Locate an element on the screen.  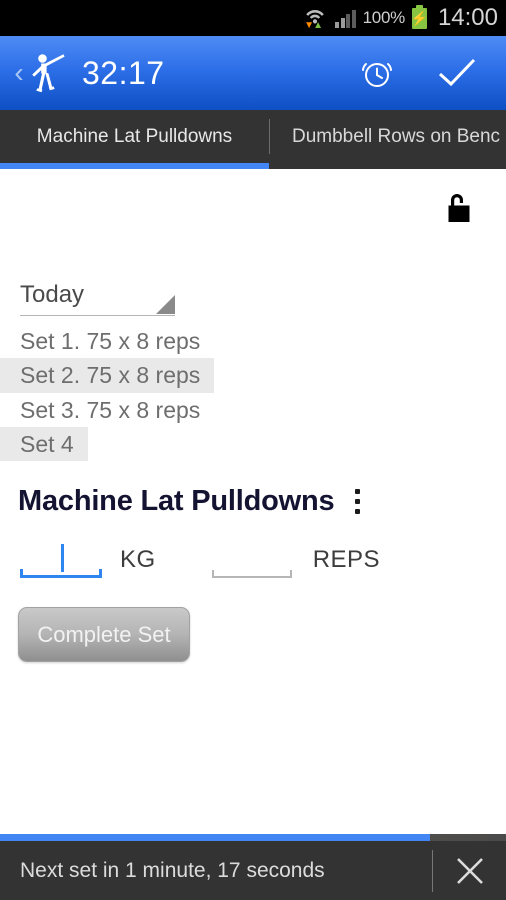
app-bar: ‹ 32:17 is located at coordinates (253, 73).